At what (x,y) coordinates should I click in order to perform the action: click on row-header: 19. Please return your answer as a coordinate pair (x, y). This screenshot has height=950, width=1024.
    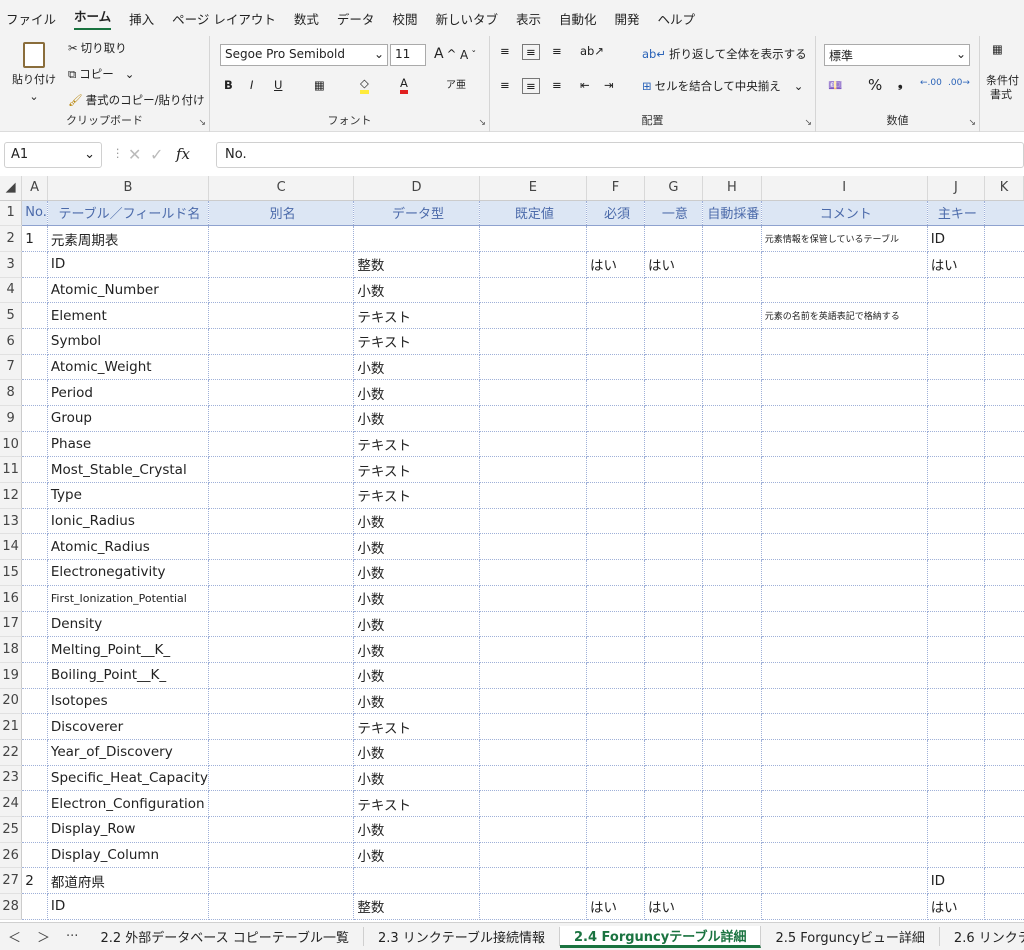
    Looking at the image, I should click on (11, 675).